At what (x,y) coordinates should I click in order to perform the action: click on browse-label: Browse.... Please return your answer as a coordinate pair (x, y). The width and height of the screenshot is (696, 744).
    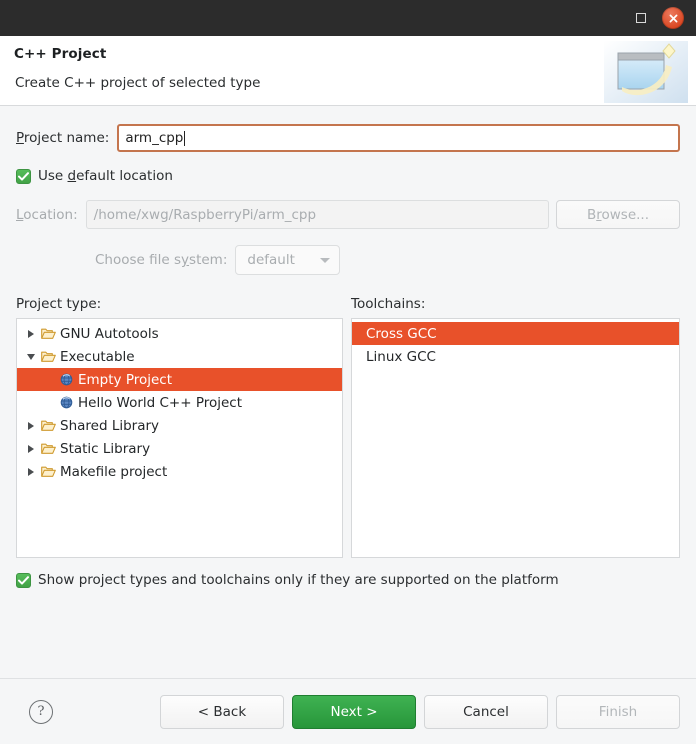
    Looking at the image, I should click on (618, 214).